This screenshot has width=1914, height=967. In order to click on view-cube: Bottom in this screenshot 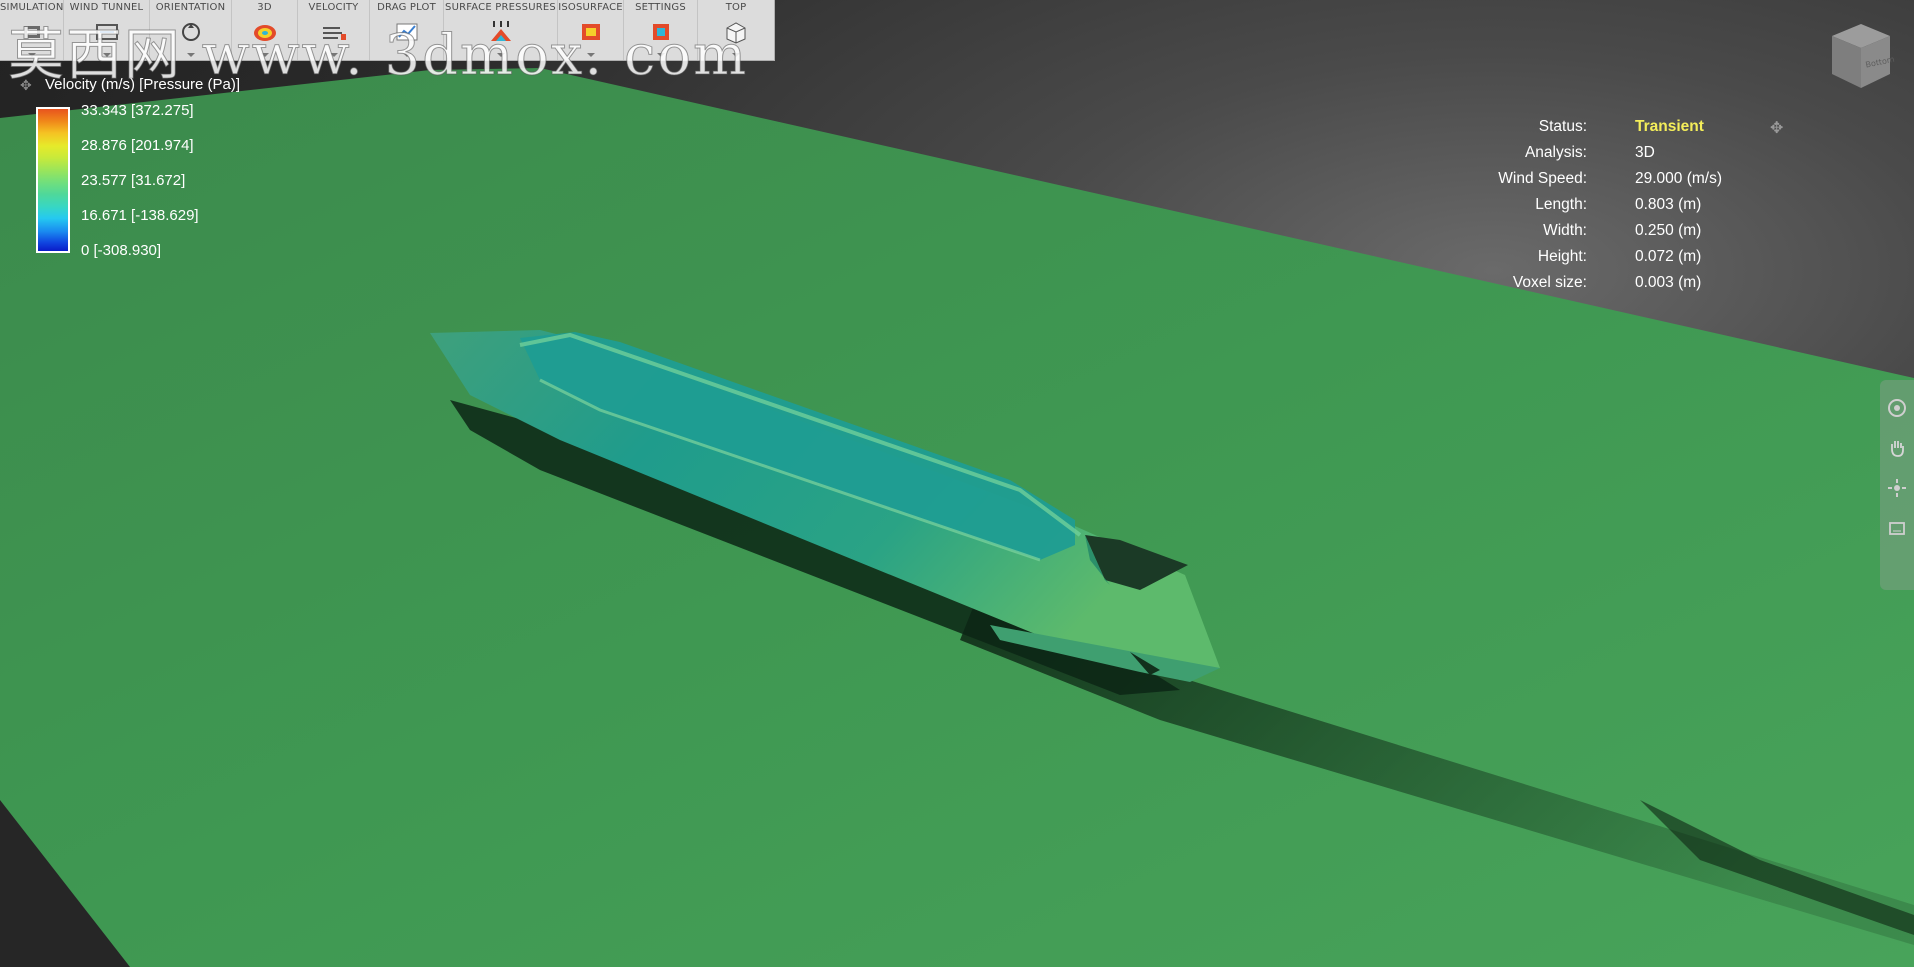, I will do `click(1861, 55)`.